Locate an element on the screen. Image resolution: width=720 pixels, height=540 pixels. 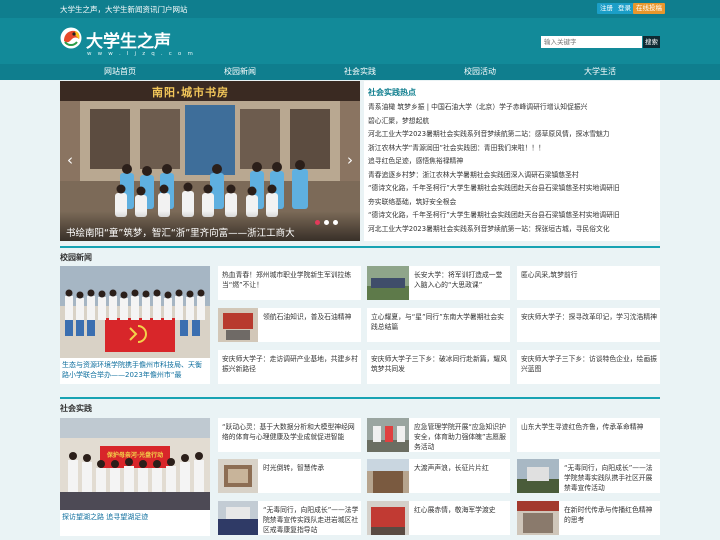
news-title: 时光倒转，智慧传承 is located at coordinates (311, 468).